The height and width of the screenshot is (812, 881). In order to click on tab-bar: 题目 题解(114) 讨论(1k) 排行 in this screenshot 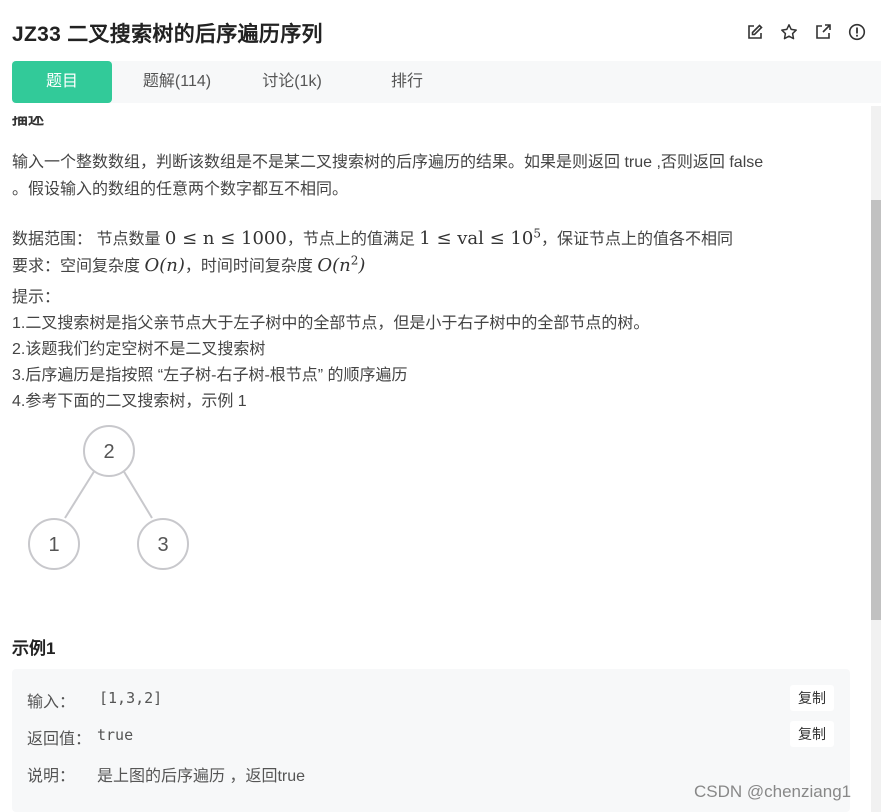, I will do `click(446, 82)`.